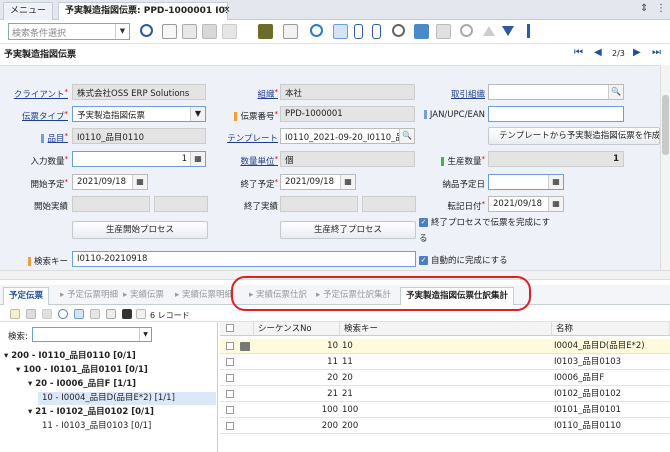 This screenshot has width=670, height=452. Describe the element at coordinates (528, 31) in the screenshot. I see `more-actions-icon` at that location.